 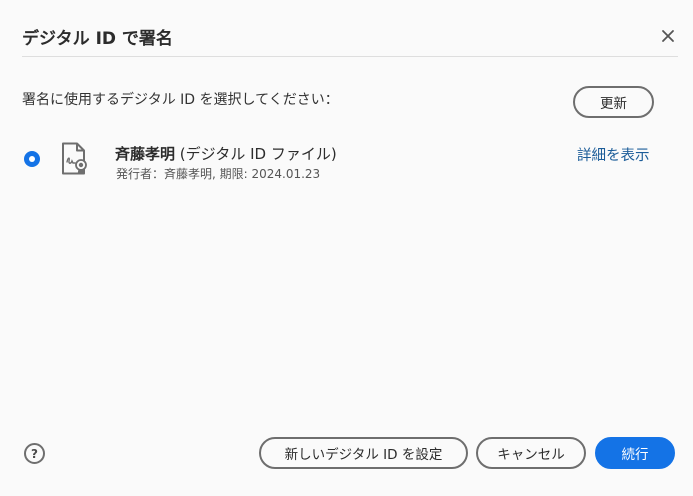 I want to click on continue-button: 続行, so click(x=635, y=453).